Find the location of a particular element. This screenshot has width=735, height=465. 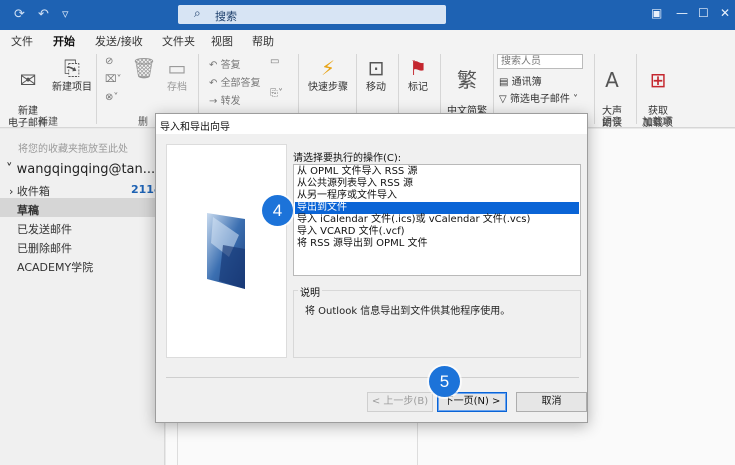

list-item: 将 RSS 源导出到 OPML 文件 is located at coordinates (437, 244).